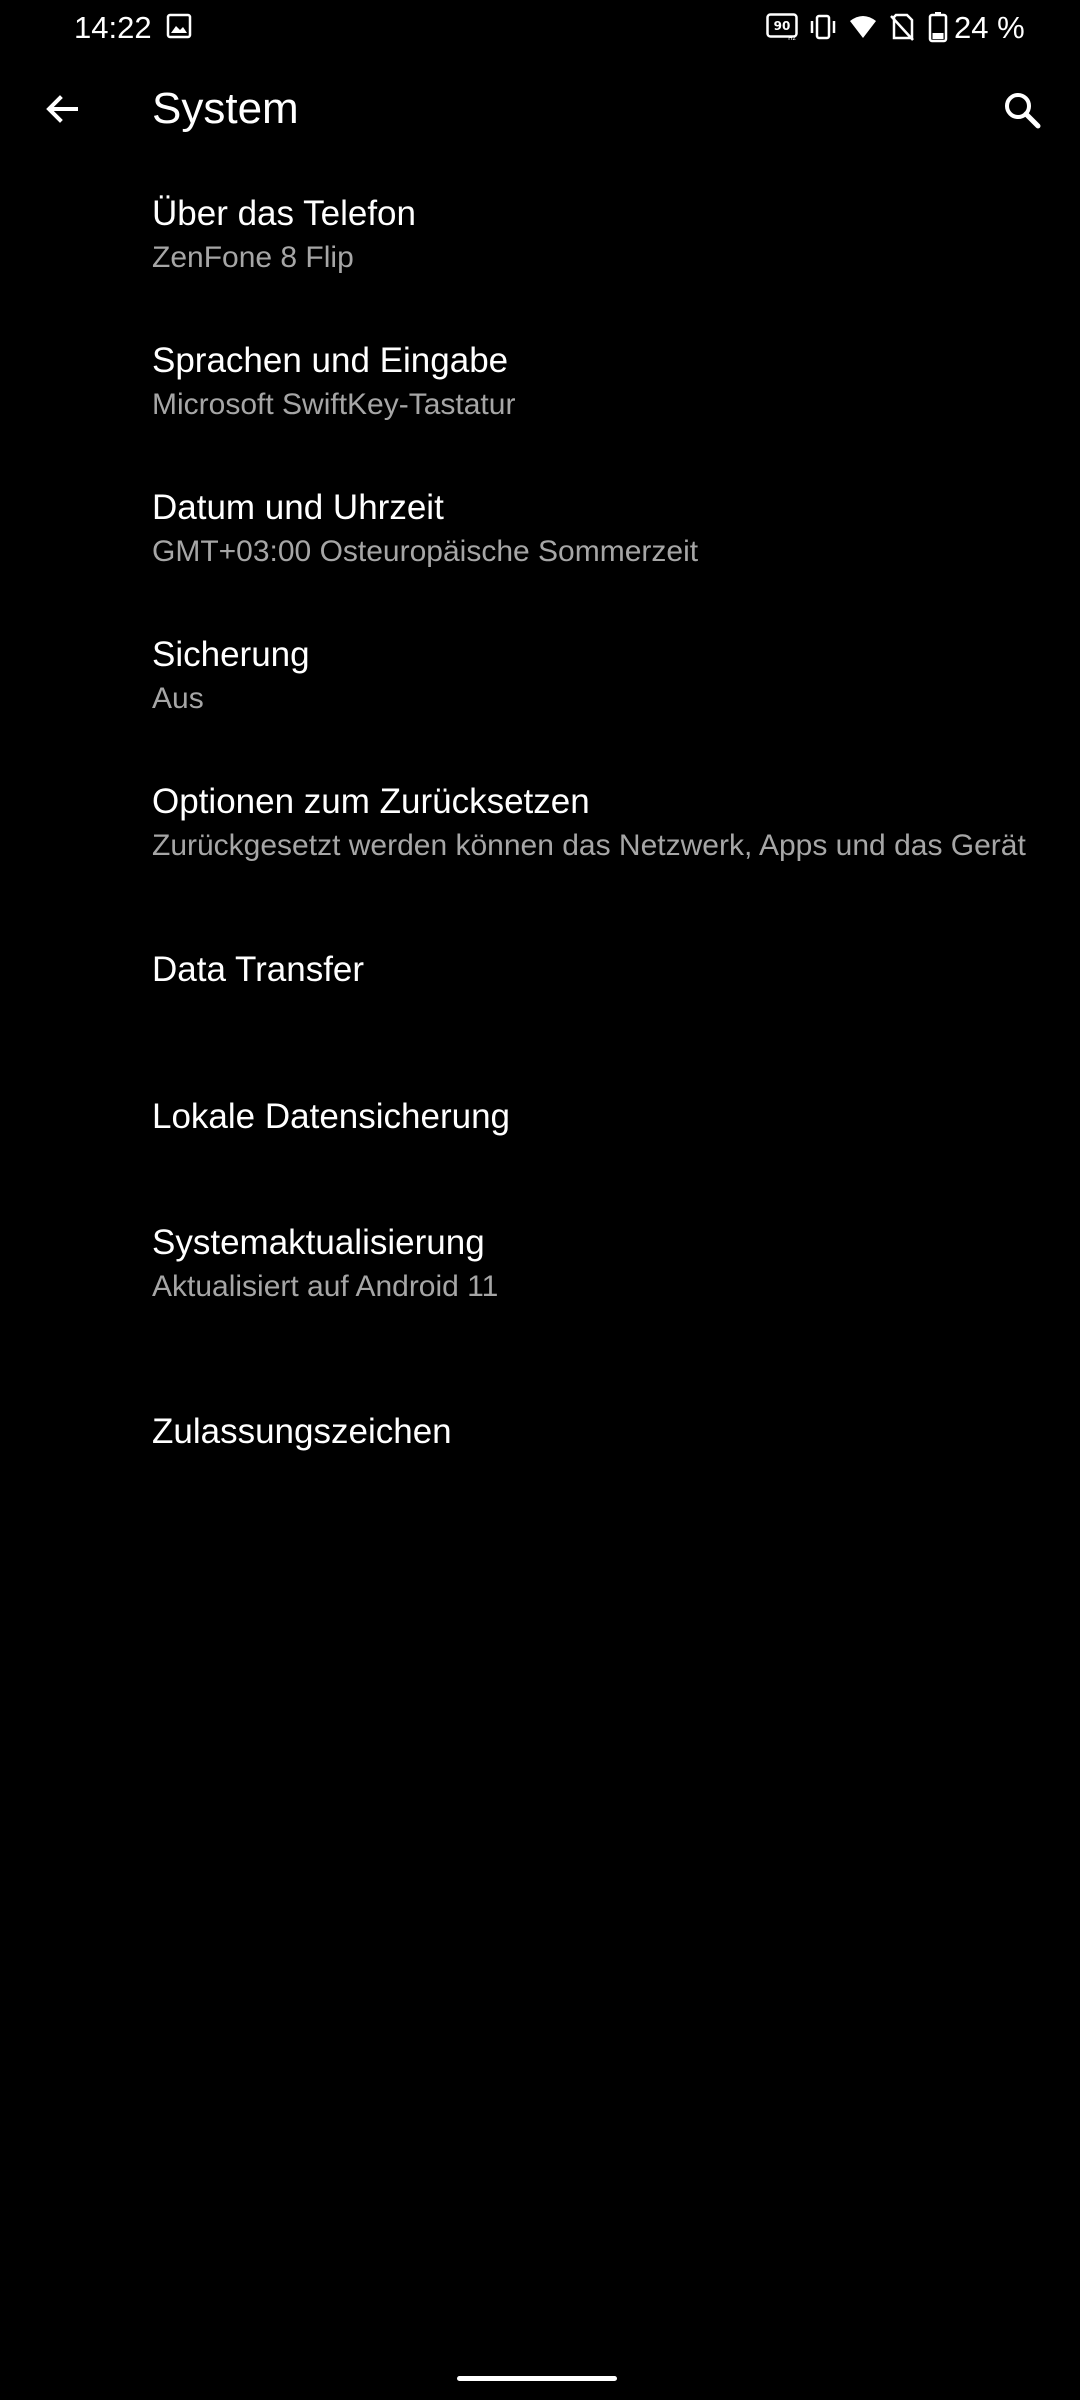 The image size is (1080, 2400). I want to click on svg-text: Hz, so click(792, 38).